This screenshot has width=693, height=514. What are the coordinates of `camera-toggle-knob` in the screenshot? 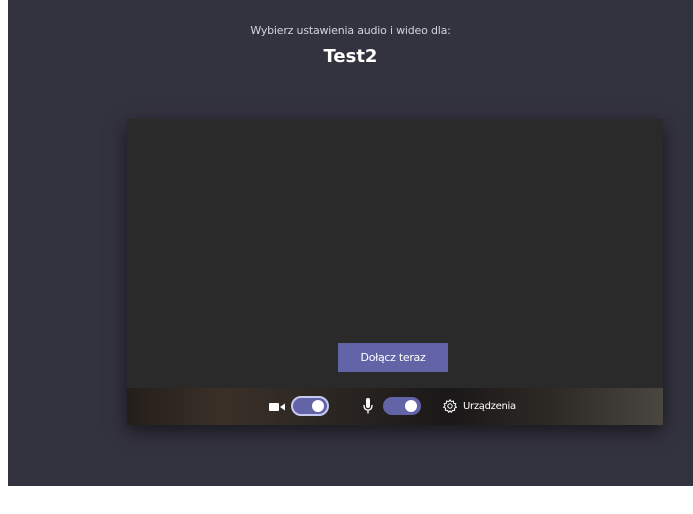 It's located at (318, 406).